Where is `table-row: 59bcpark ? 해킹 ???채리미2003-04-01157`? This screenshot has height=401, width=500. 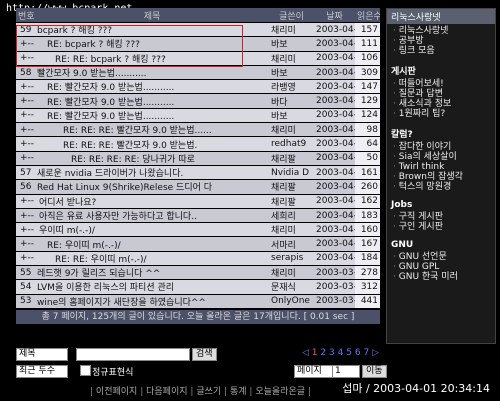 table-row: 59bcpark ? 해킹 ???채리미2003-04-01157 is located at coordinates (198, 30).